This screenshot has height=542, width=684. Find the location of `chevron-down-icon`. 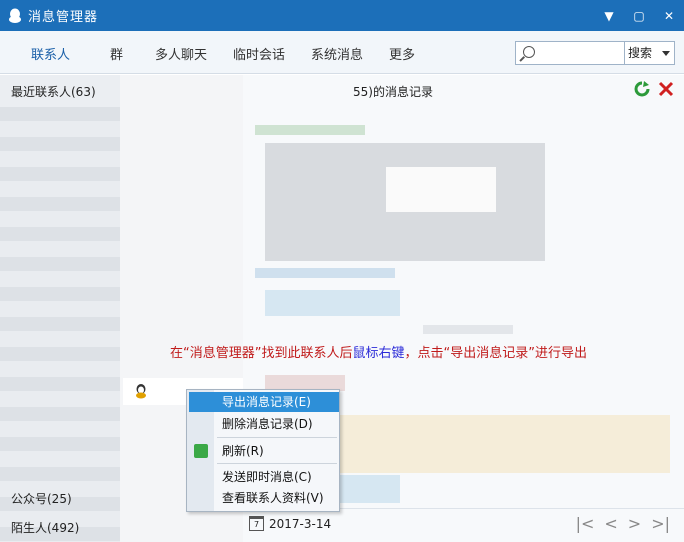

chevron-down-icon is located at coordinates (666, 53).